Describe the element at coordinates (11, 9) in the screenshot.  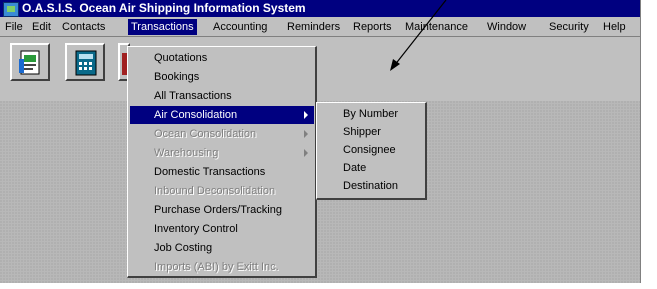
I see `app-icon` at that location.